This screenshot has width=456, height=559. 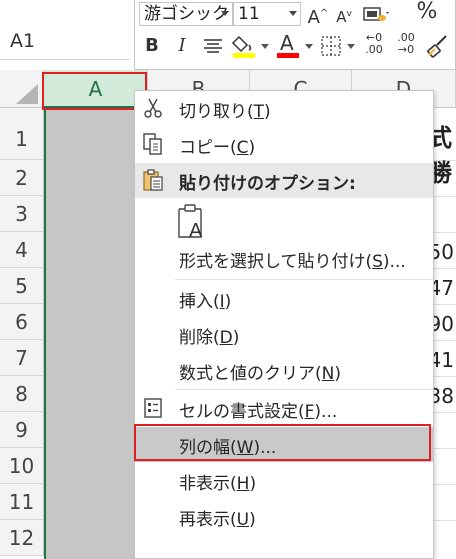 I want to click on decrease-decimal-sub: →0, so click(x=406, y=49).